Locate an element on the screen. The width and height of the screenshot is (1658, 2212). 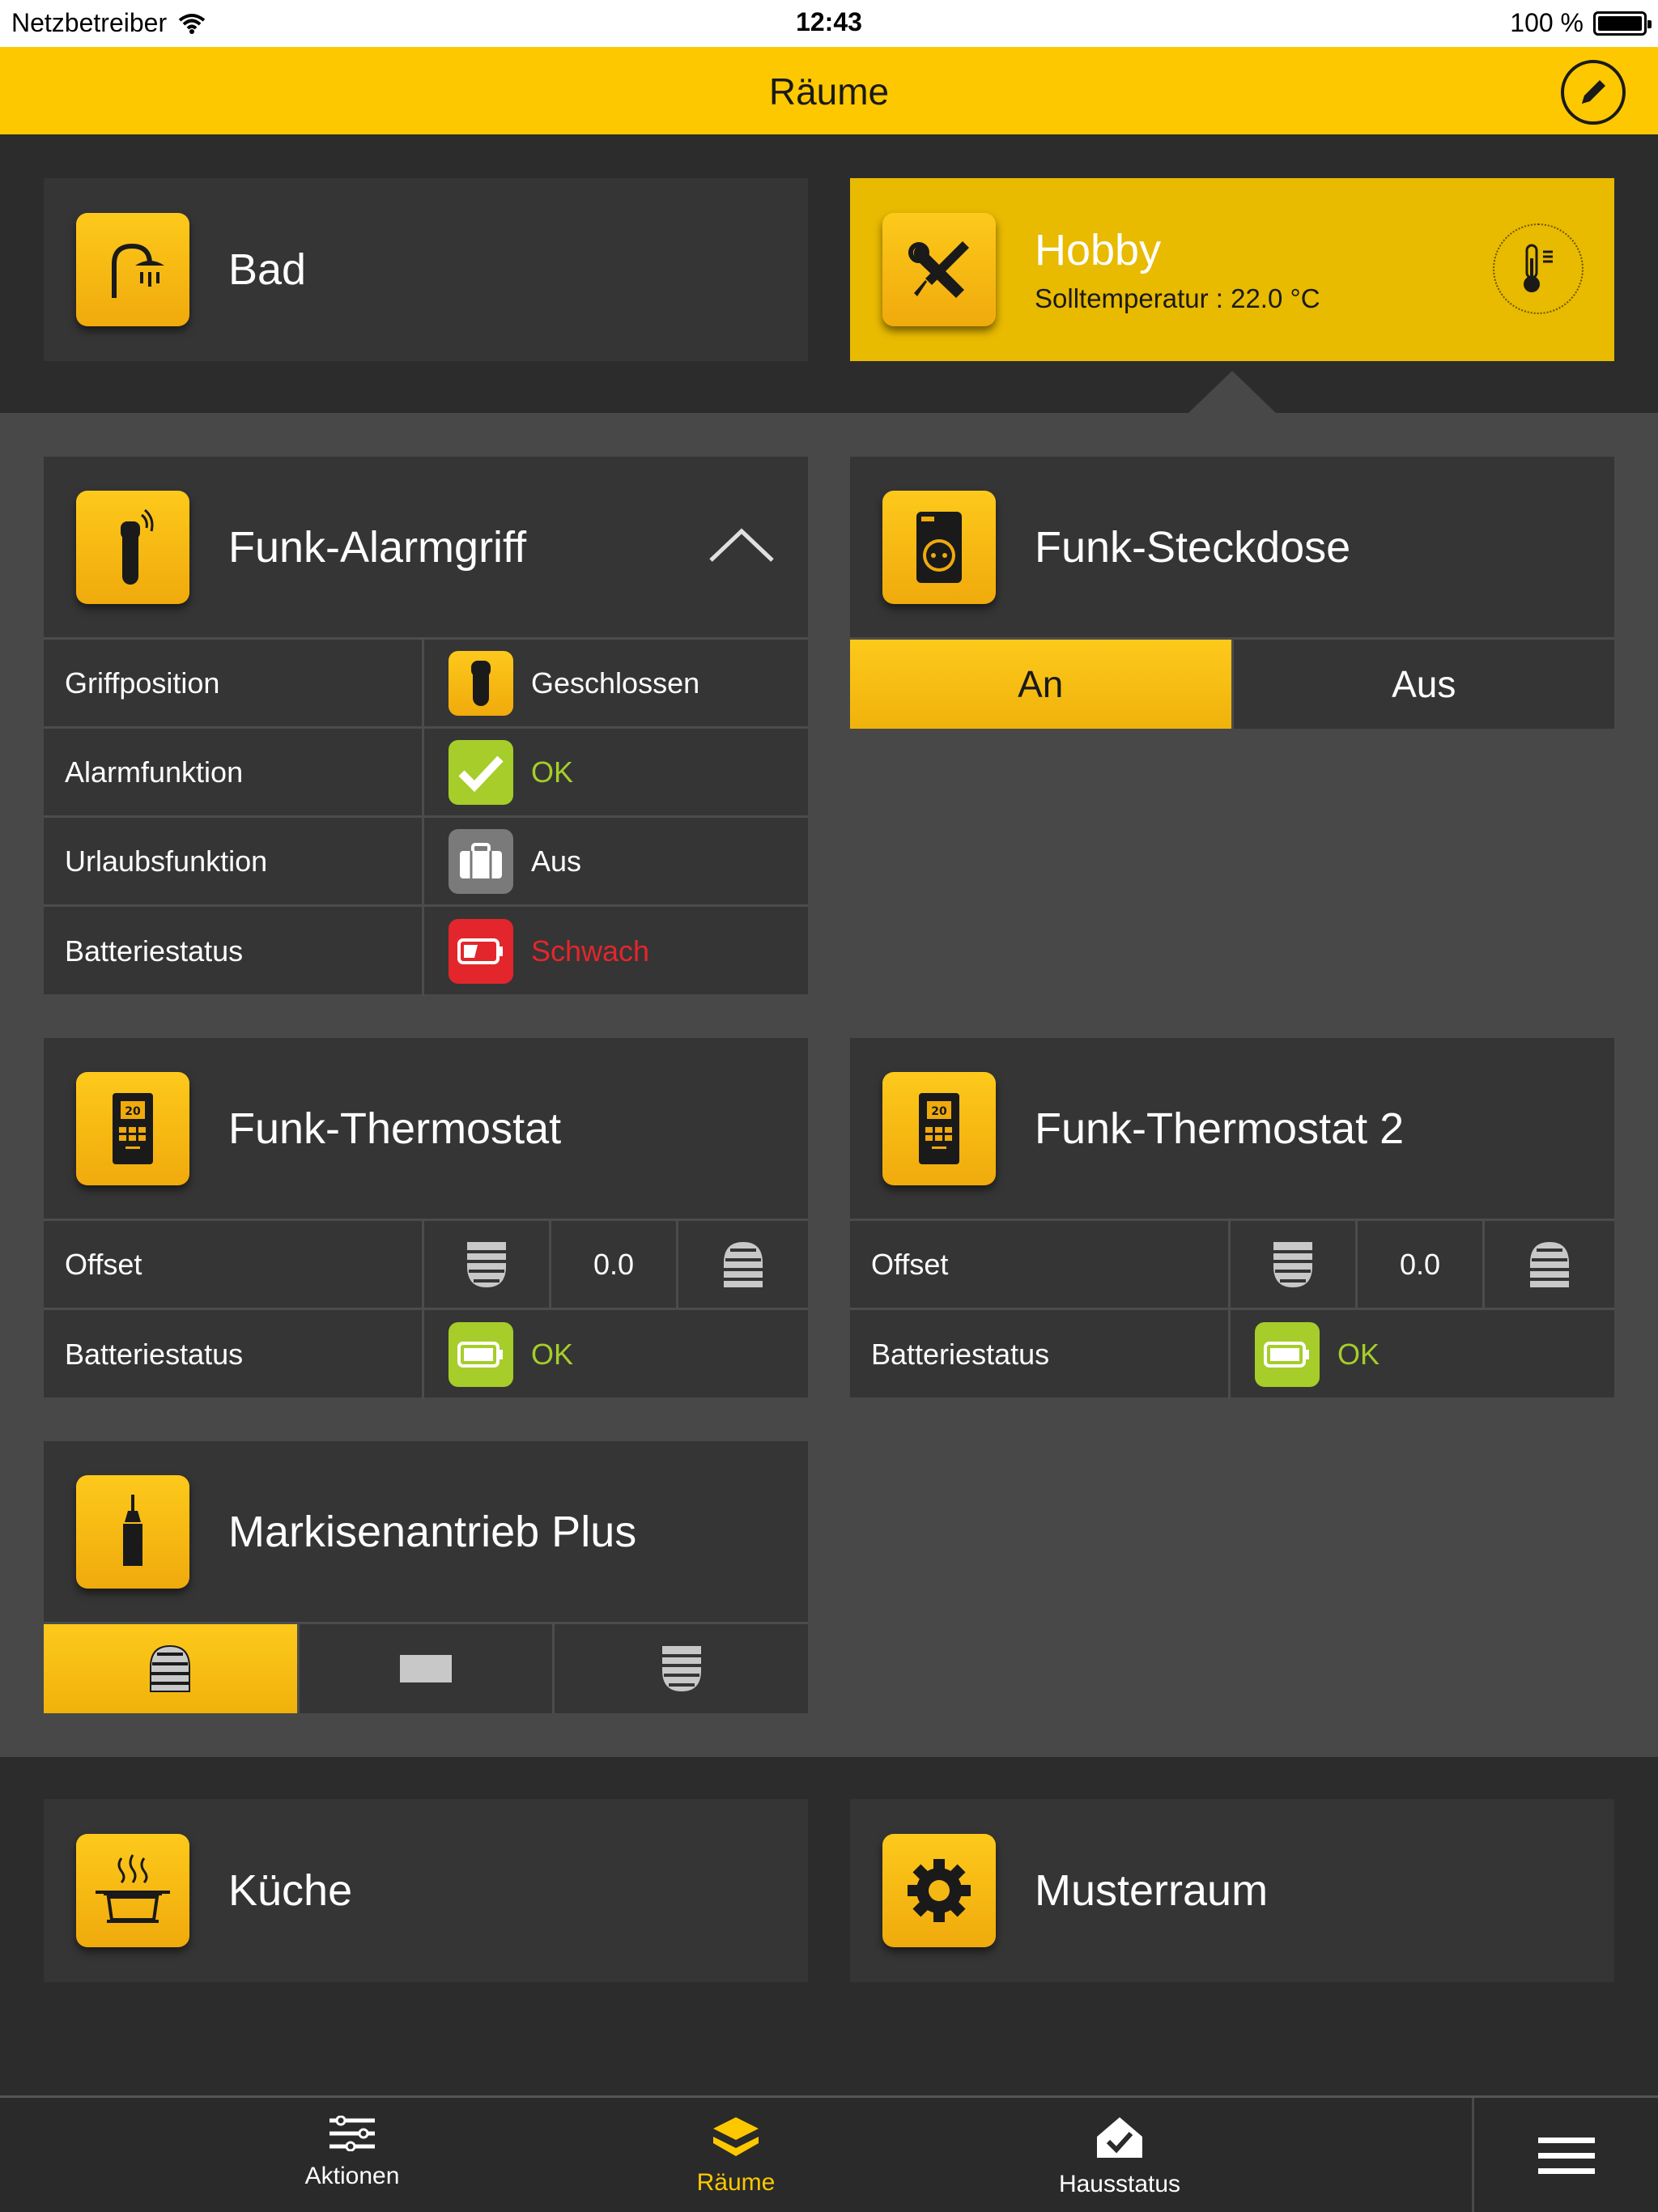
status-value: OK is located at coordinates (552, 772).